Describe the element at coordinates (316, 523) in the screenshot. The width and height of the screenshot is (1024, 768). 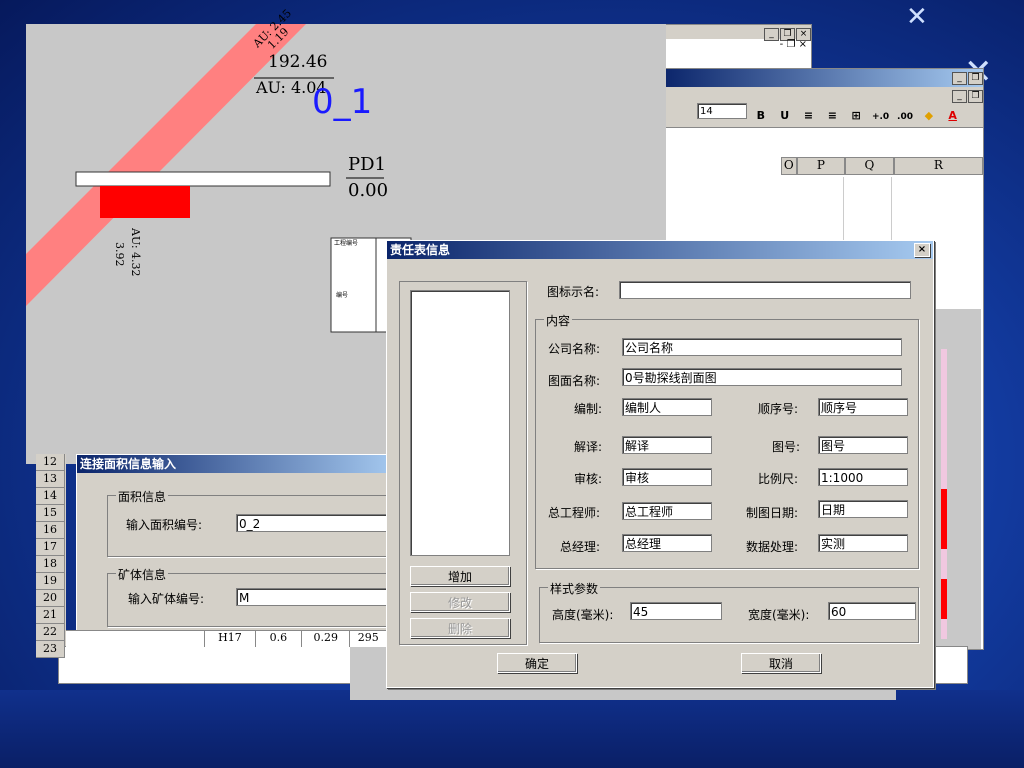
I see `area-number-input: 0_2` at that location.